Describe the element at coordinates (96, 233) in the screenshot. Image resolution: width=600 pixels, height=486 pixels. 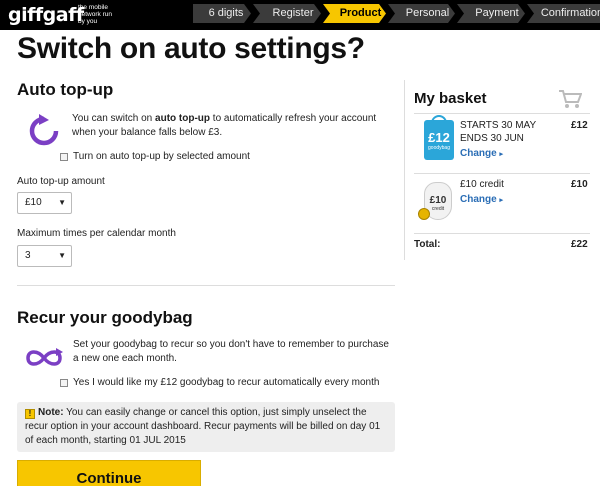
I see `max-times-label: Maximum times per calendar month` at that location.